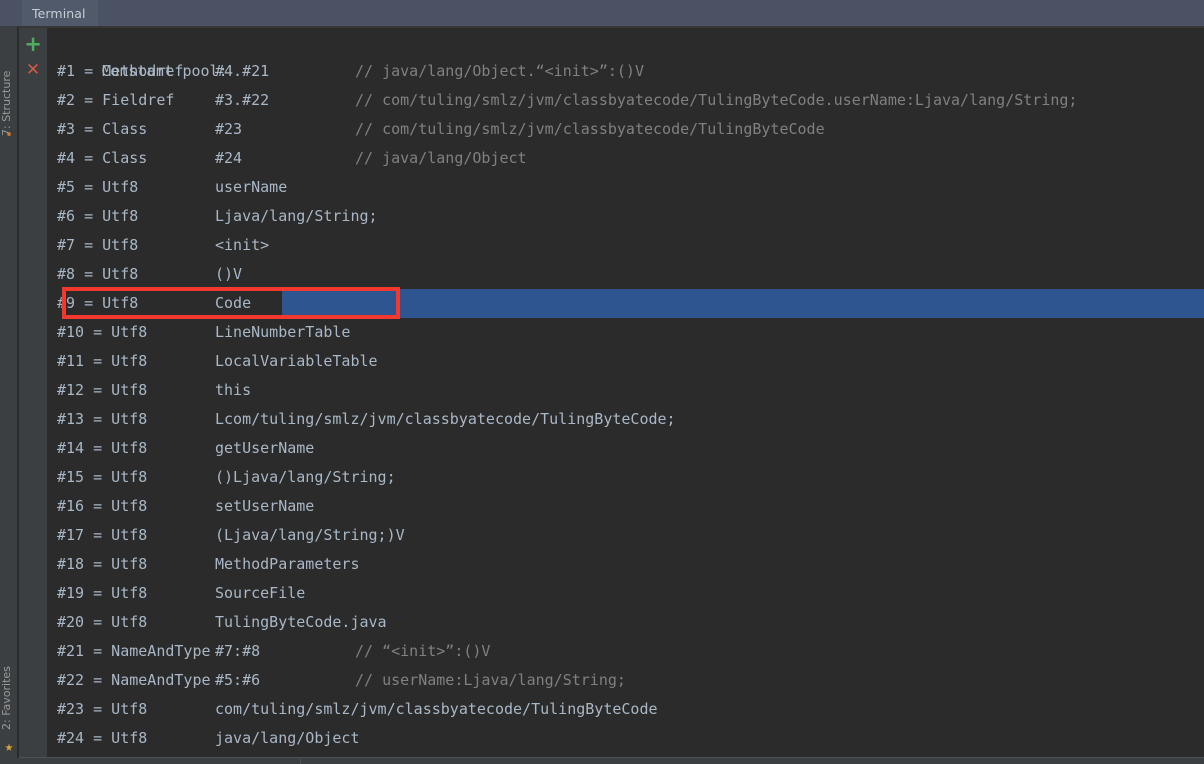 This screenshot has width=1204, height=764. Describe the element at coordinates (300, 761) in the screenshot. I see `status-bar-divider` at that location.